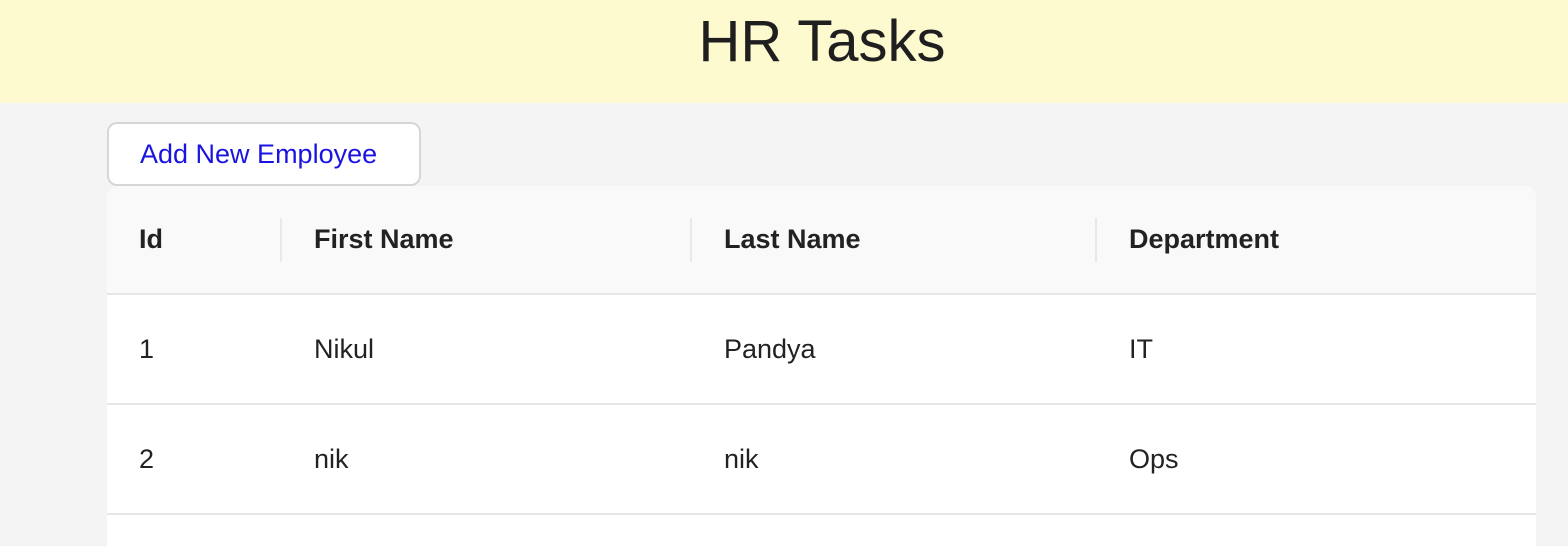  What do you see at coordinates (1154, 458) in the screenshot?
I see `cell-department: Ops` at bounding box center [1154, 458].